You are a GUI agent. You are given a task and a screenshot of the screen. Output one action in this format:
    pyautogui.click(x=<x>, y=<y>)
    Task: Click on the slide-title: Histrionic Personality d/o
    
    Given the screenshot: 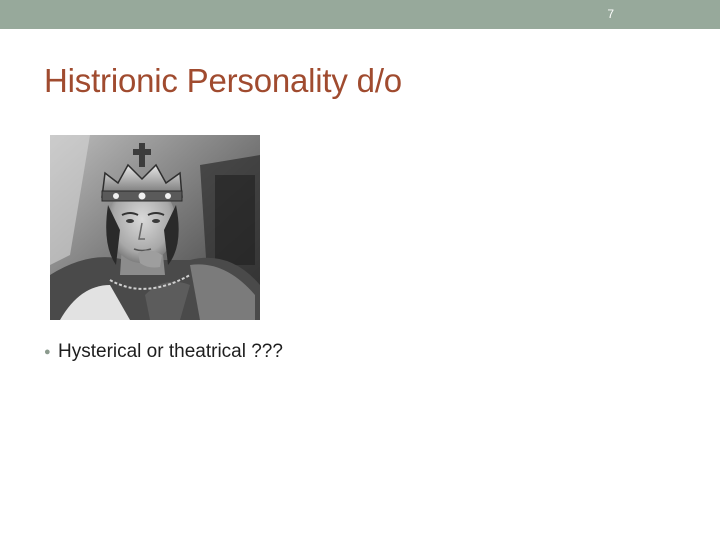 What is the action you would take?
    pyautogui.click(x=223, y=80)
    